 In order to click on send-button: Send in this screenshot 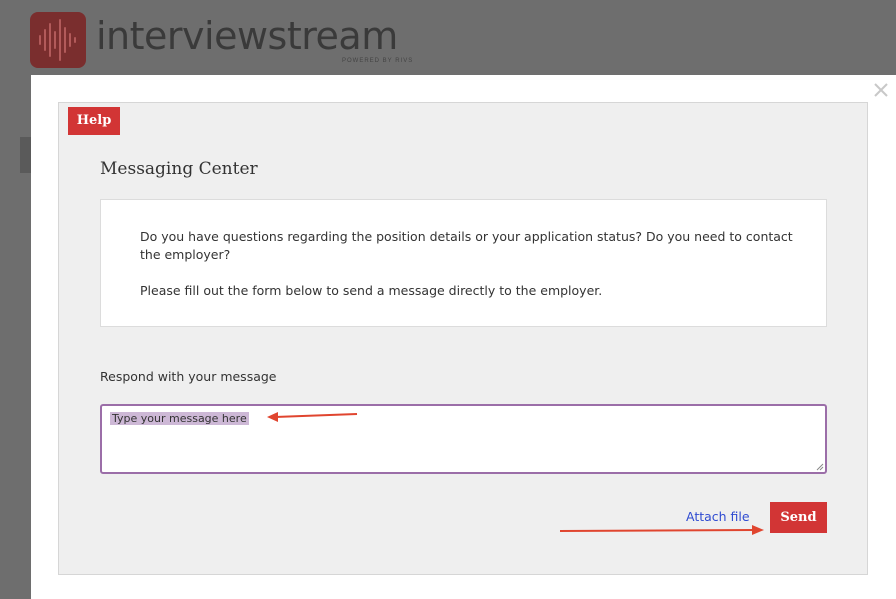, I will do `click(798, 517)`.